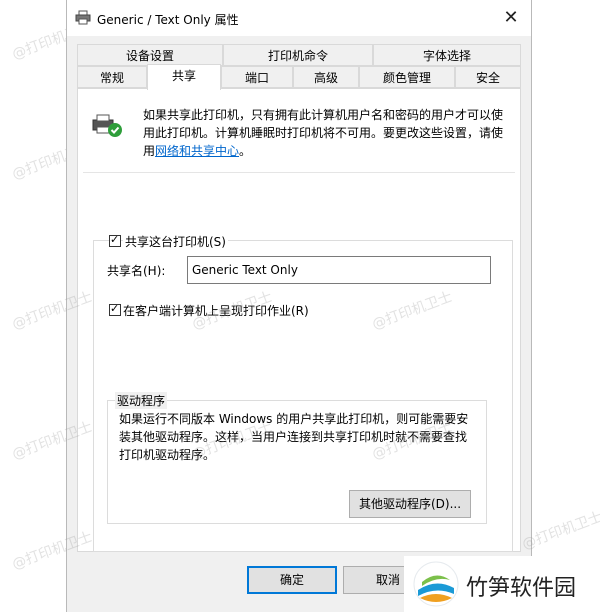 Image resolution: width=600 pixels, height=612 pixels. What do you see at coordinates (175, 241) in the screenshot?
I see `share-printer-label: 共享这台打印机(S)` at bounding box center [175, 241].